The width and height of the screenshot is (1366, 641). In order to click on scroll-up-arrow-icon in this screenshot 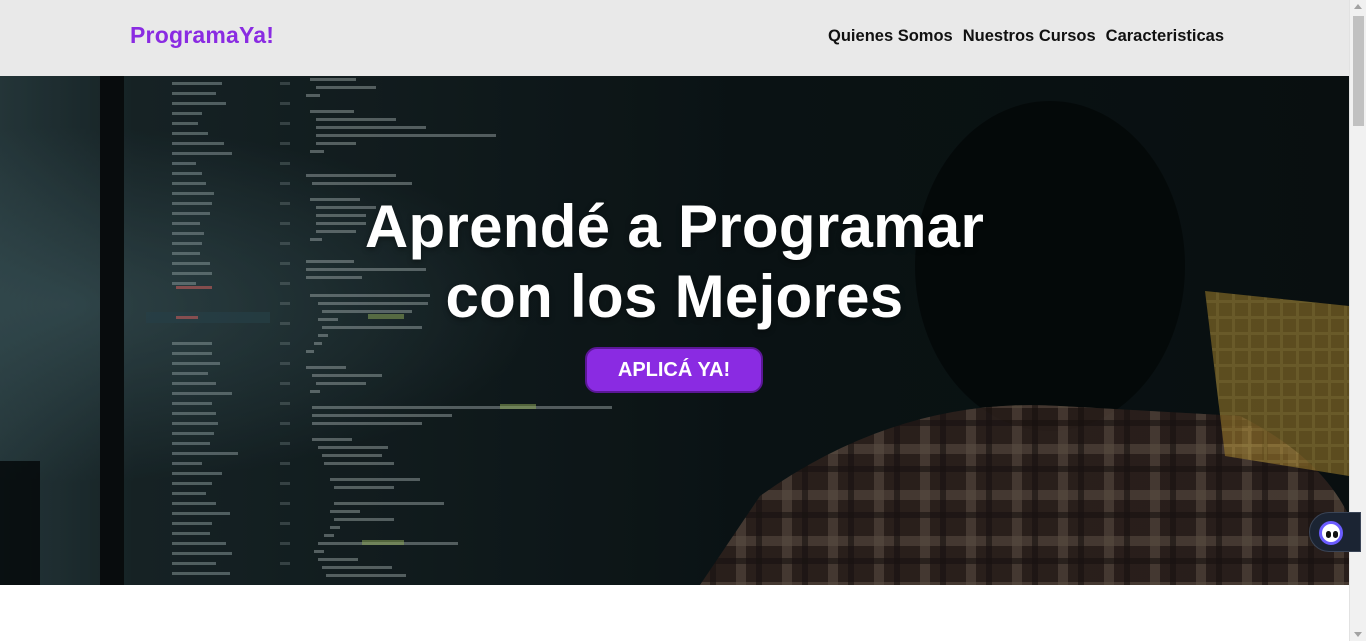, I will do `click(1358, 6)`.